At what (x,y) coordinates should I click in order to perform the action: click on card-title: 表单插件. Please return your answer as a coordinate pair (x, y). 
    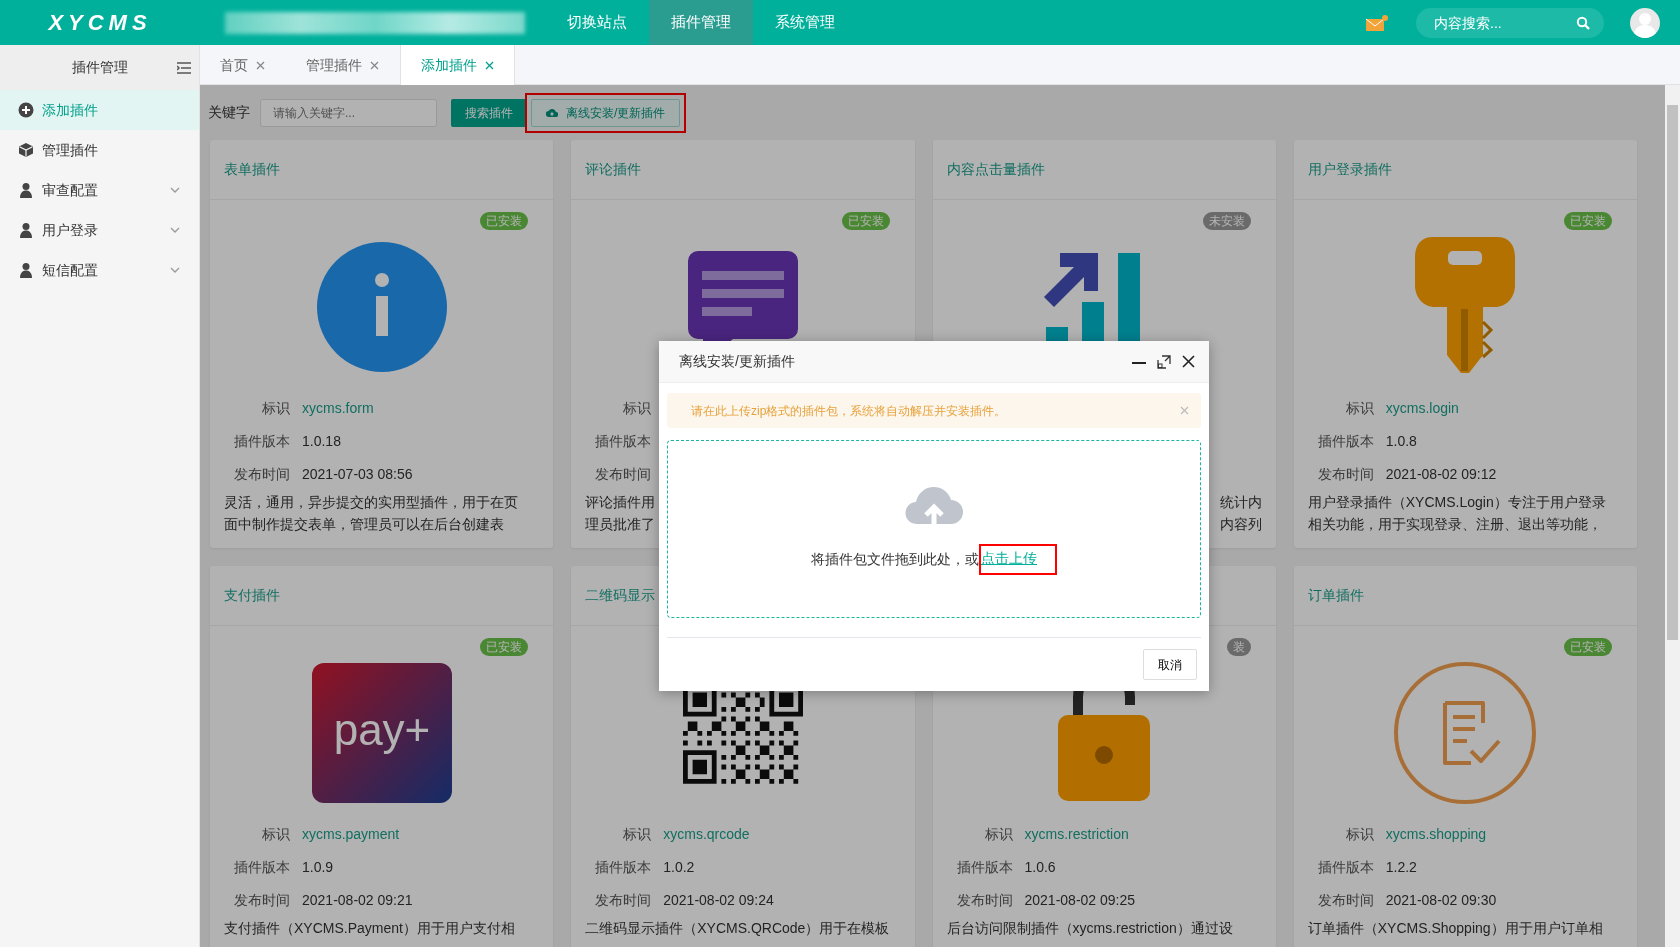
    Looking at the image, I should click on (252, 169).